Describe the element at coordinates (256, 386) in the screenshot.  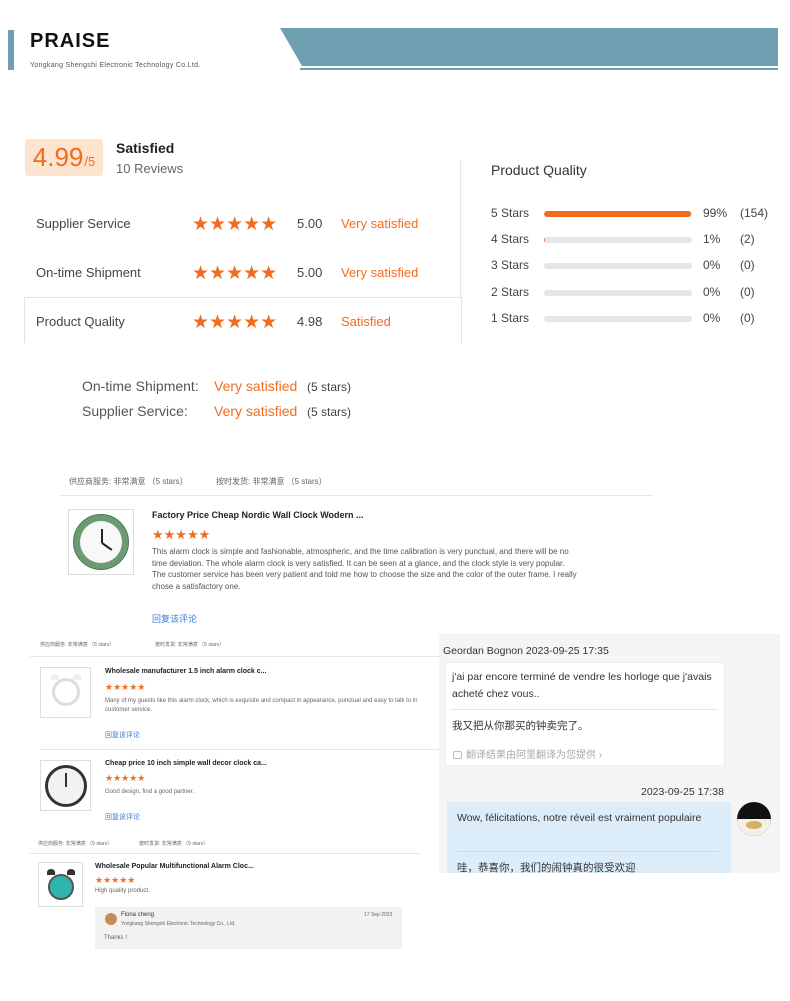
I see `shipment-value: Very satisfied` at that location.